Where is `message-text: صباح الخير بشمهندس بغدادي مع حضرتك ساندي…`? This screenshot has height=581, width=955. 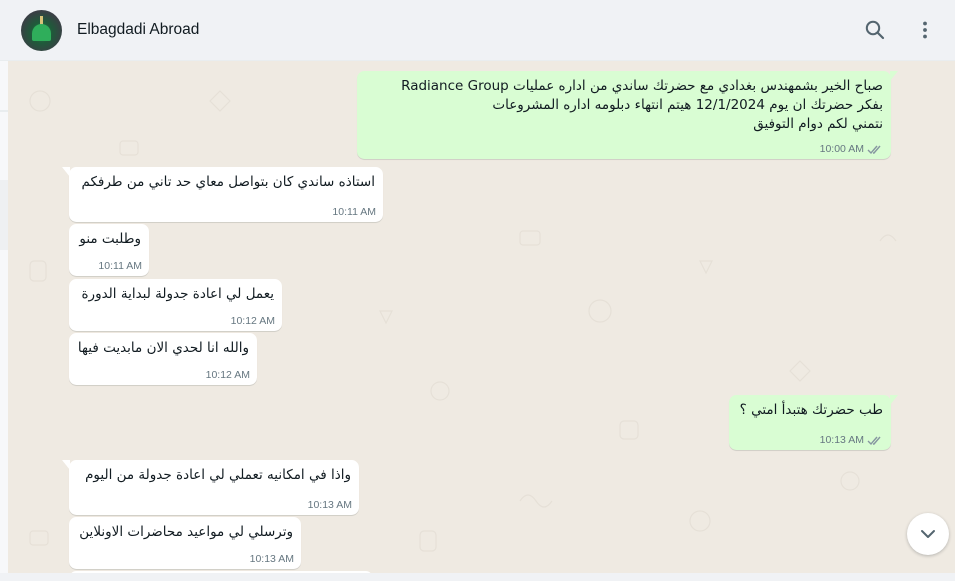
message-text: صباح الخير بشمهندس بغدادي مع حضرتك ساندي… is located at coordinates (624, 105).